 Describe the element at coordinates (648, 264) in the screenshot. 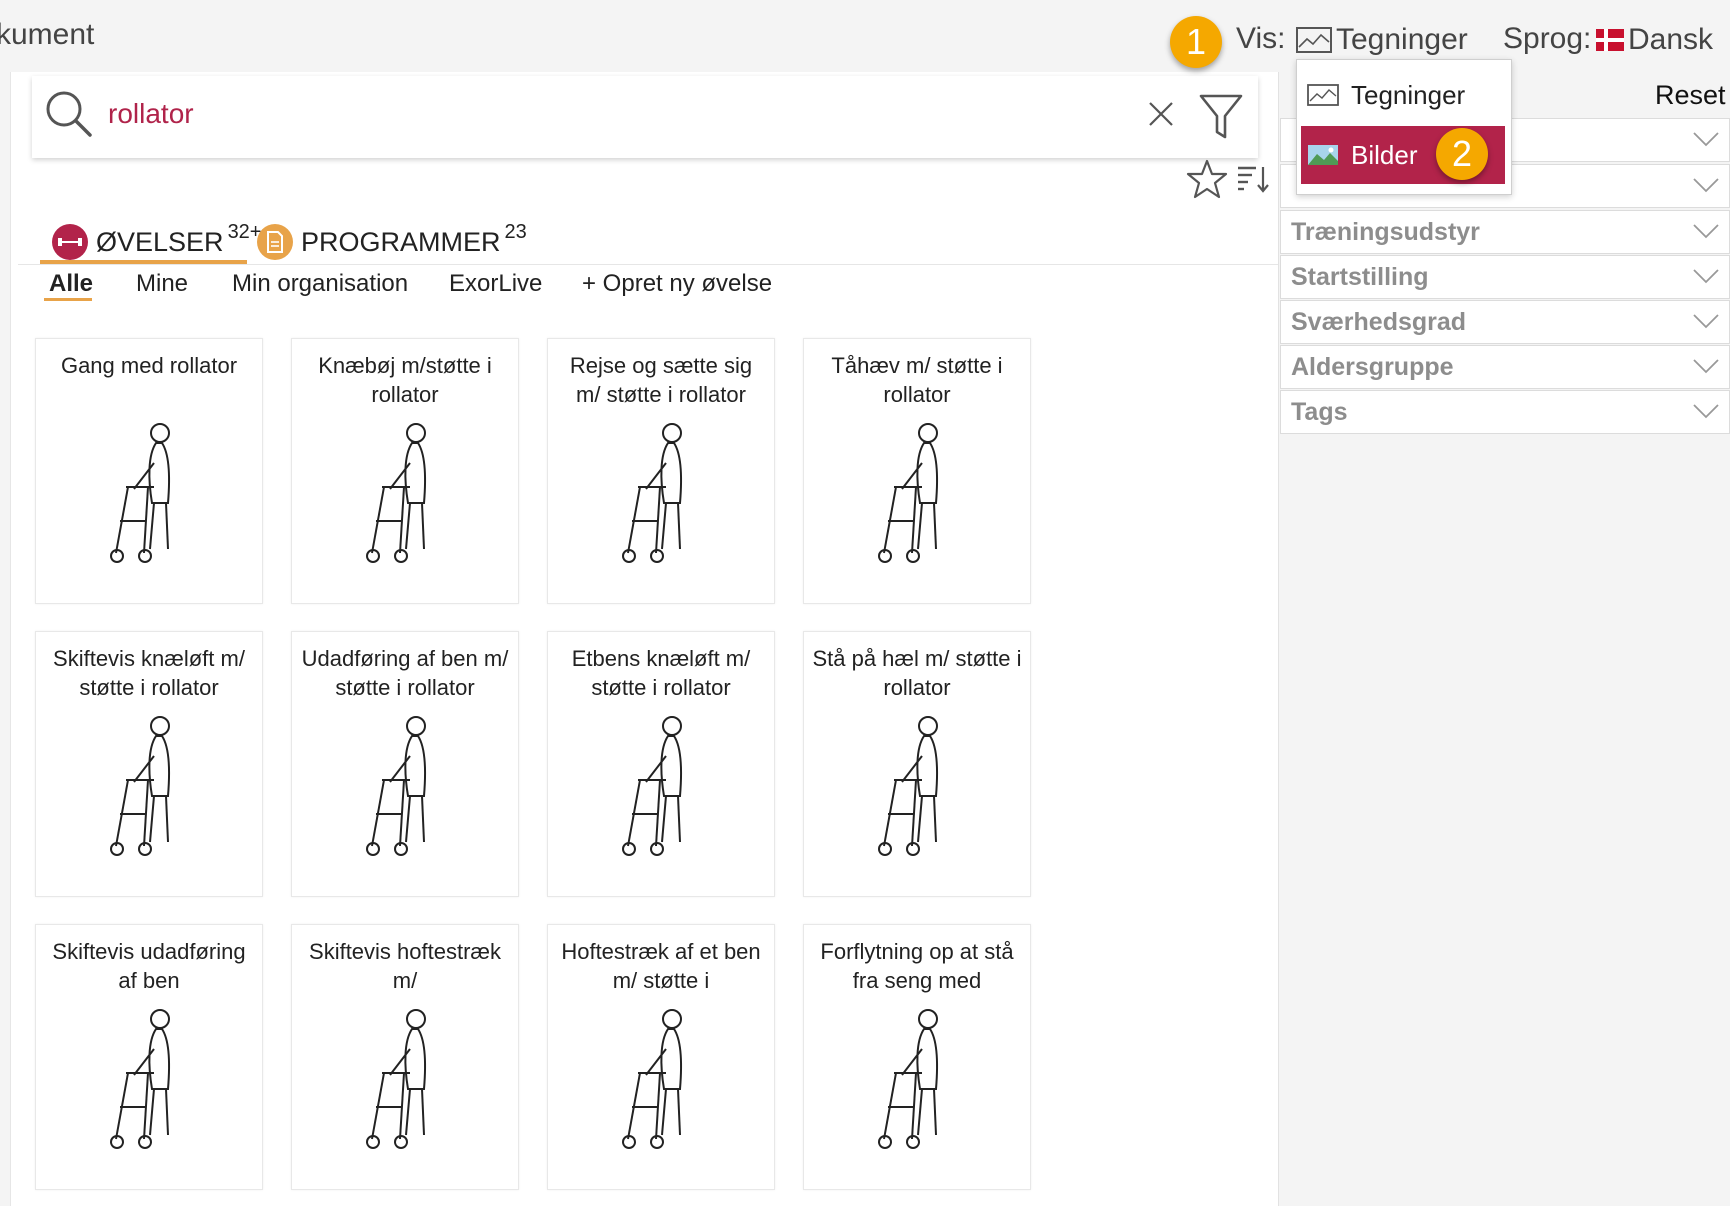

I see `tab-divider` at that location.